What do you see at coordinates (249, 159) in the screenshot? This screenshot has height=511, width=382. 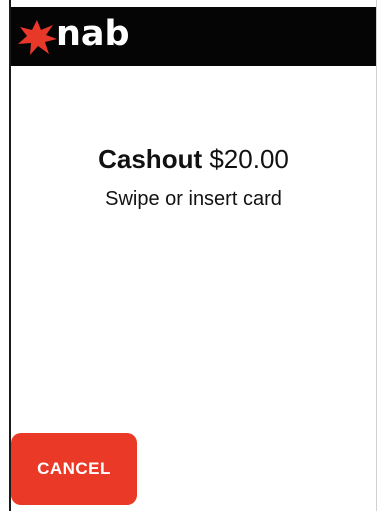 I see `transaction-amount: $20.00` at bounding box center [249, 159].